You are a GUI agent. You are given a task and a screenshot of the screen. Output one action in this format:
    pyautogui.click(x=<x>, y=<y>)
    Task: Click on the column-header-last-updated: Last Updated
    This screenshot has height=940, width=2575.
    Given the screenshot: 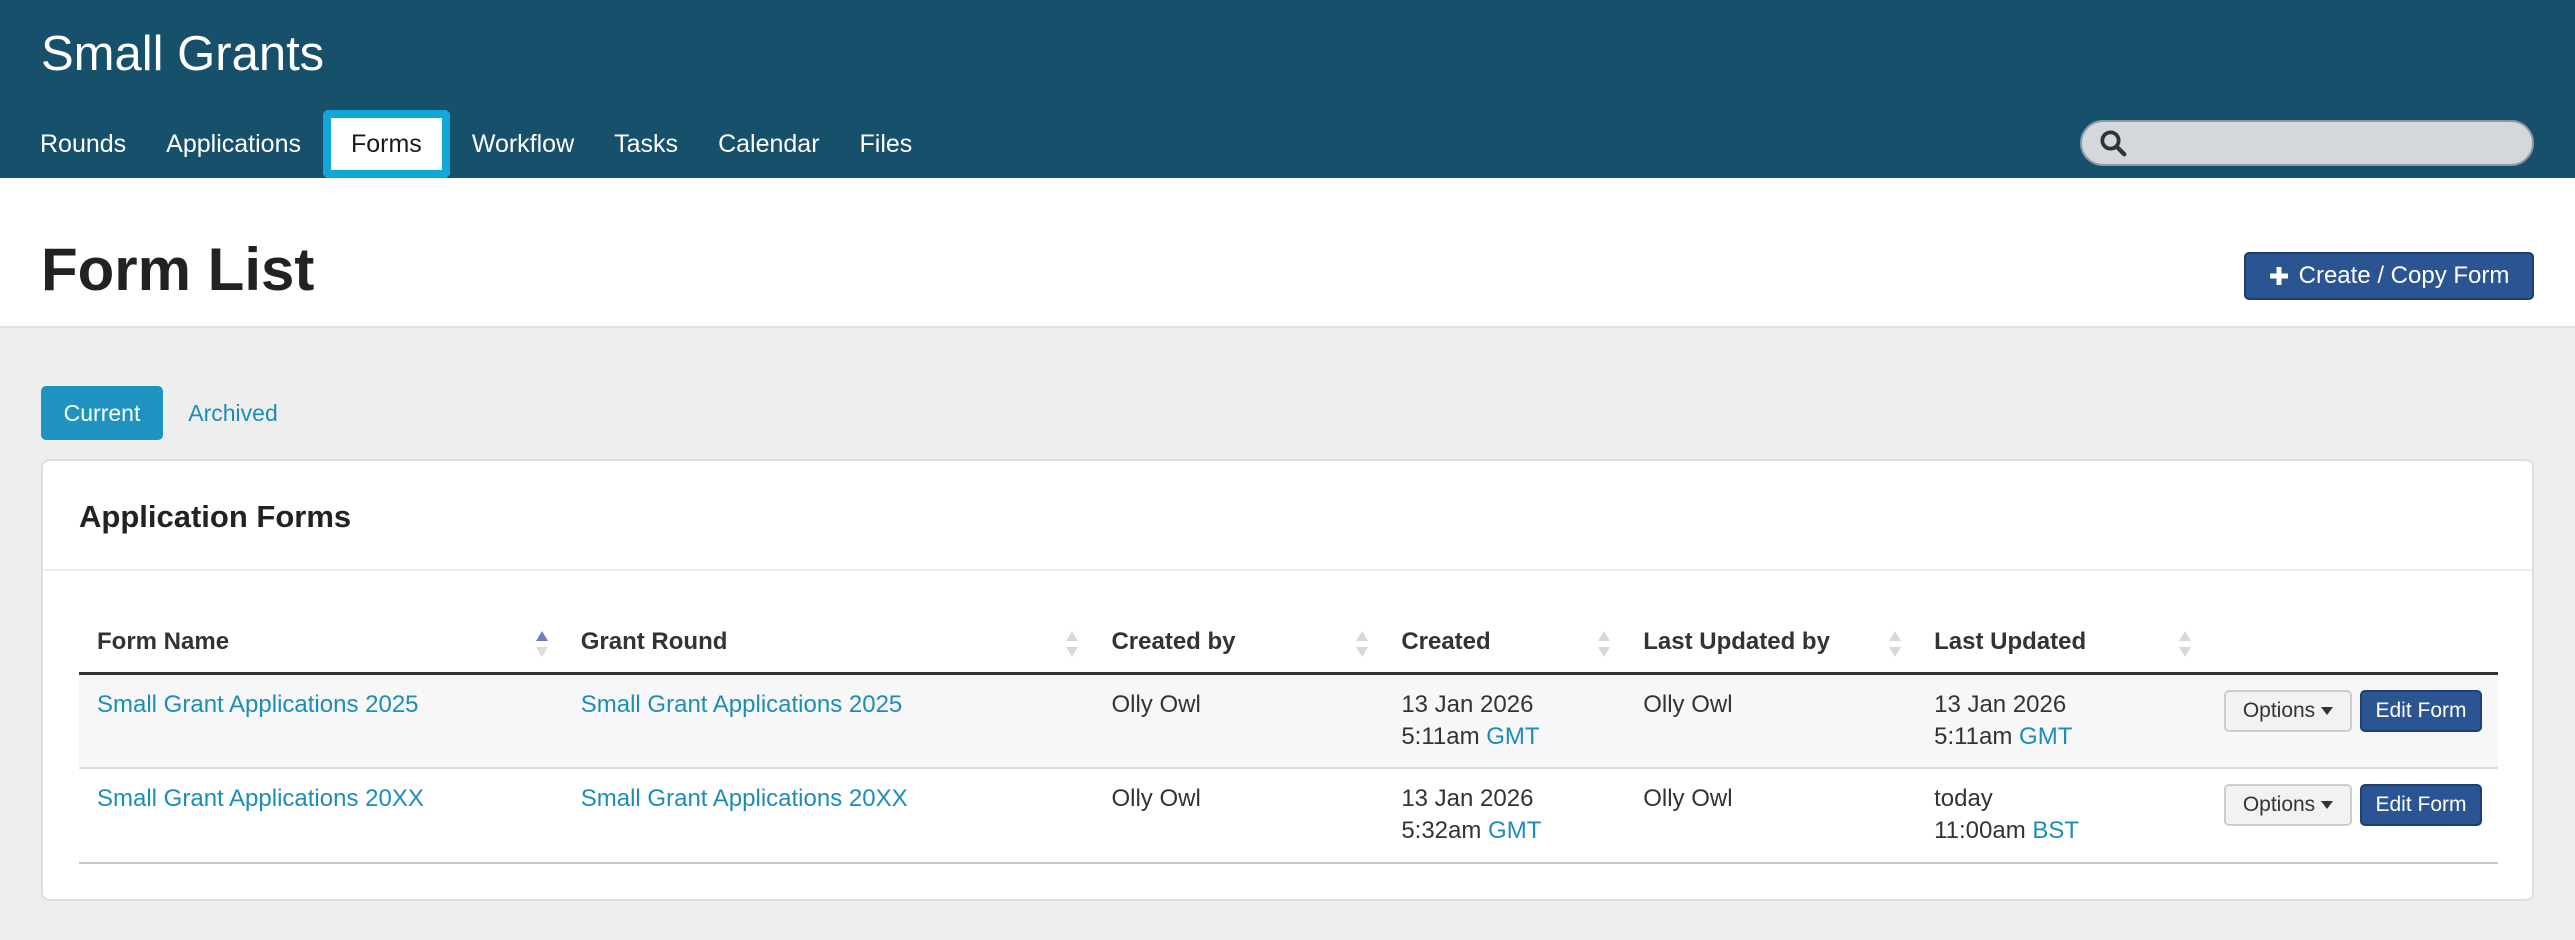 What is the action you would take?
    pyautogui.click(x=2061, y=644)
    